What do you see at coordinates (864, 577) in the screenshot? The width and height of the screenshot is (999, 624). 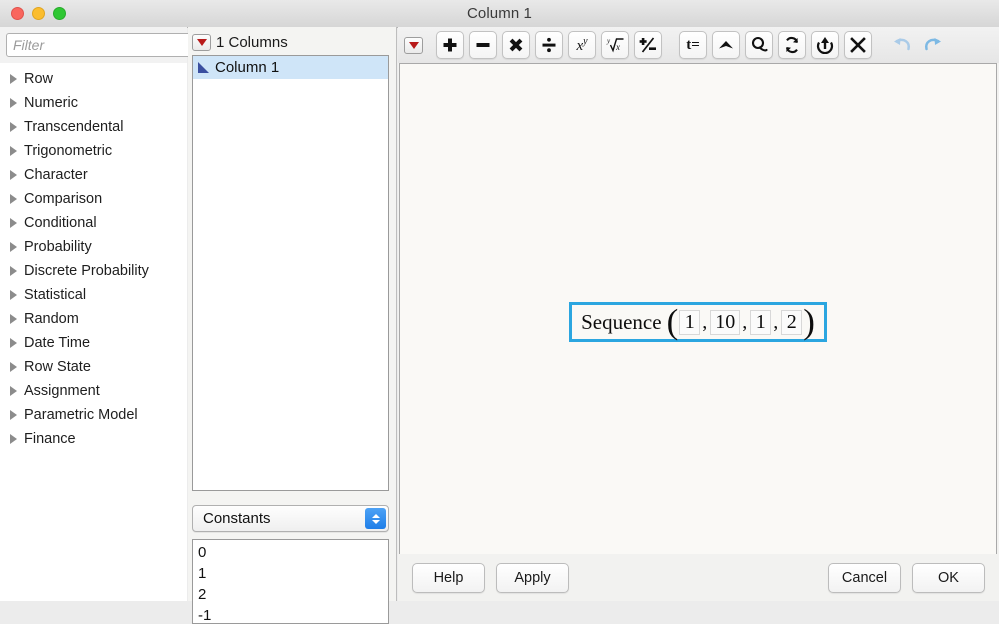 I see `cancel-button: Cancel` at bounding box center [864, 577].